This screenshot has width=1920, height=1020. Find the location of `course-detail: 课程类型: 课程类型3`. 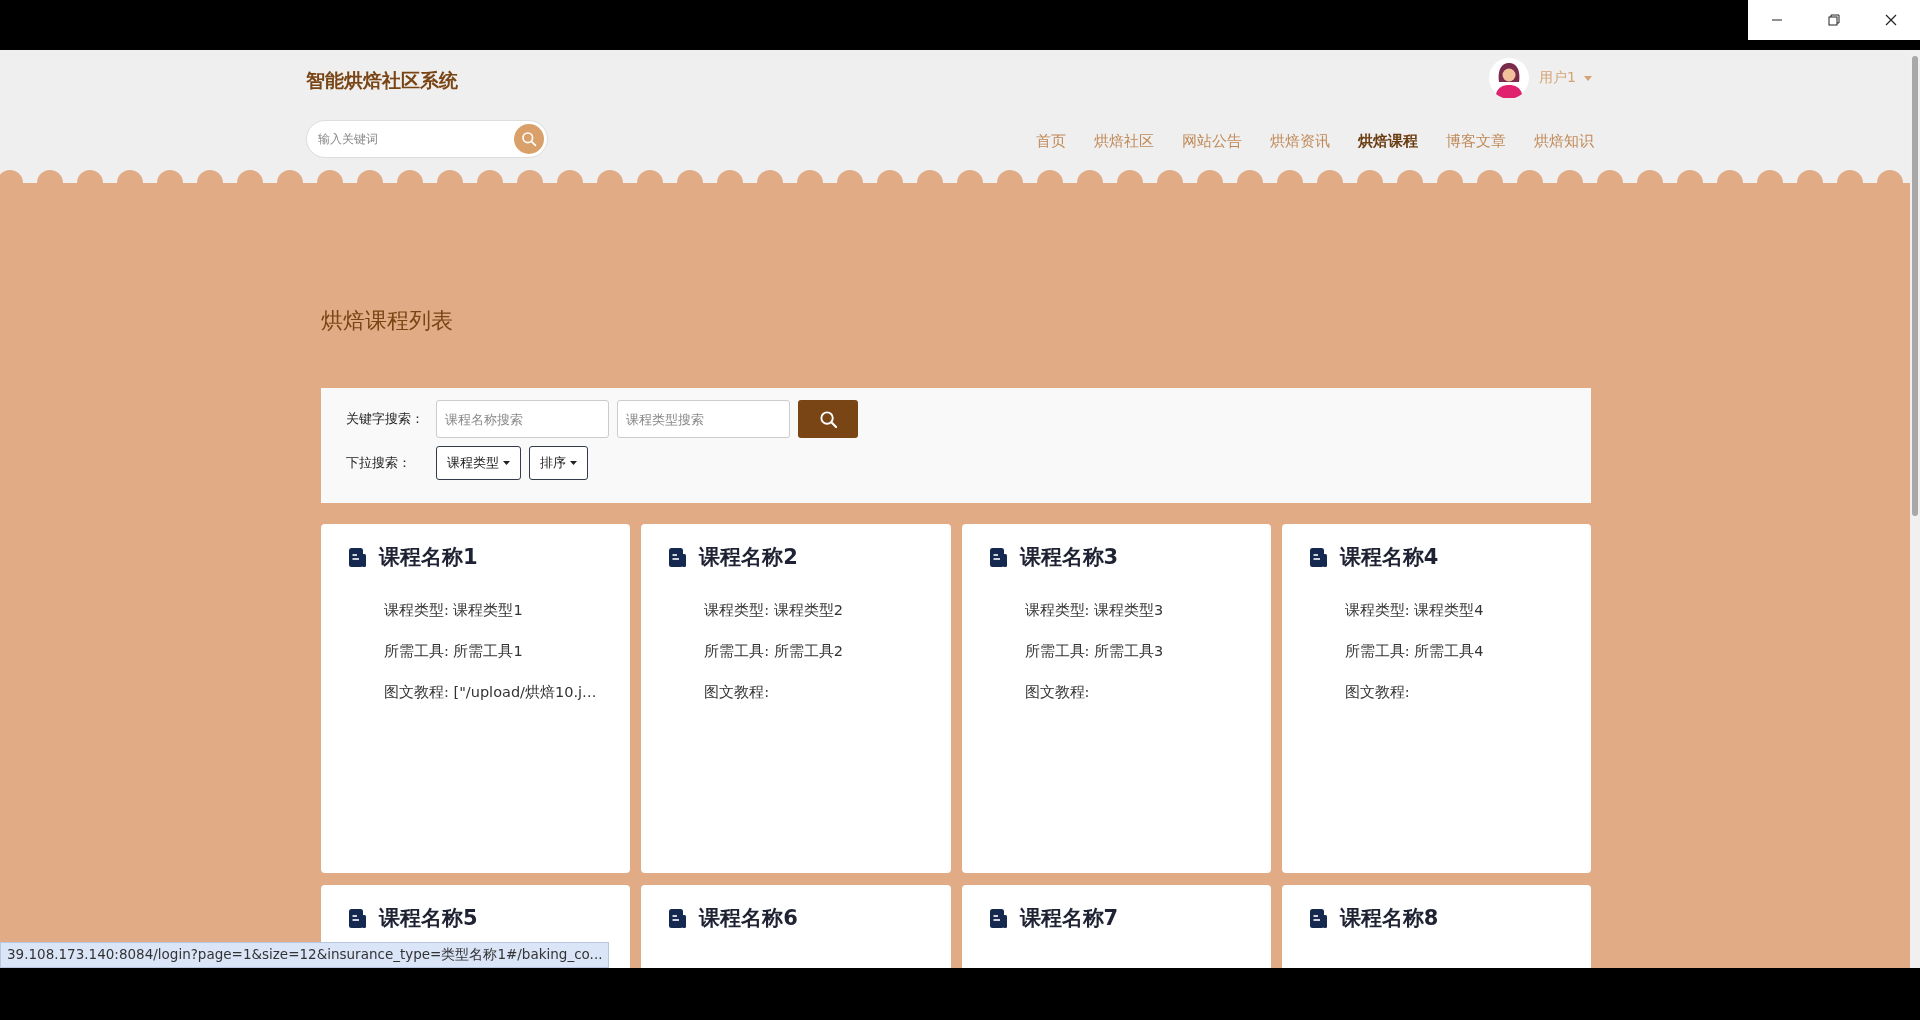

course-detail: 课程类型: 课程类型3 is located at coordinates (1094, 610).